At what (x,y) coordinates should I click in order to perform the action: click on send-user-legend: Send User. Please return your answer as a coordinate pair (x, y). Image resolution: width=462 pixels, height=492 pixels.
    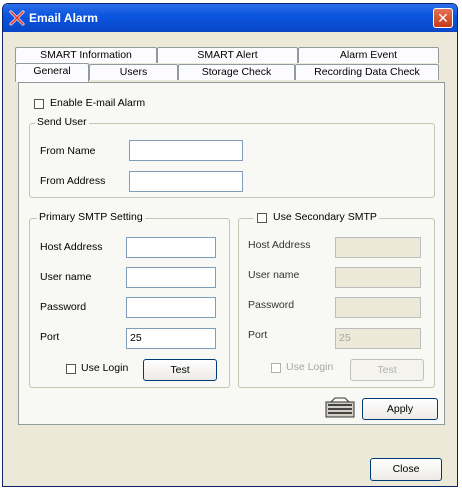
    Looking at the image, I should click on (62, 122).